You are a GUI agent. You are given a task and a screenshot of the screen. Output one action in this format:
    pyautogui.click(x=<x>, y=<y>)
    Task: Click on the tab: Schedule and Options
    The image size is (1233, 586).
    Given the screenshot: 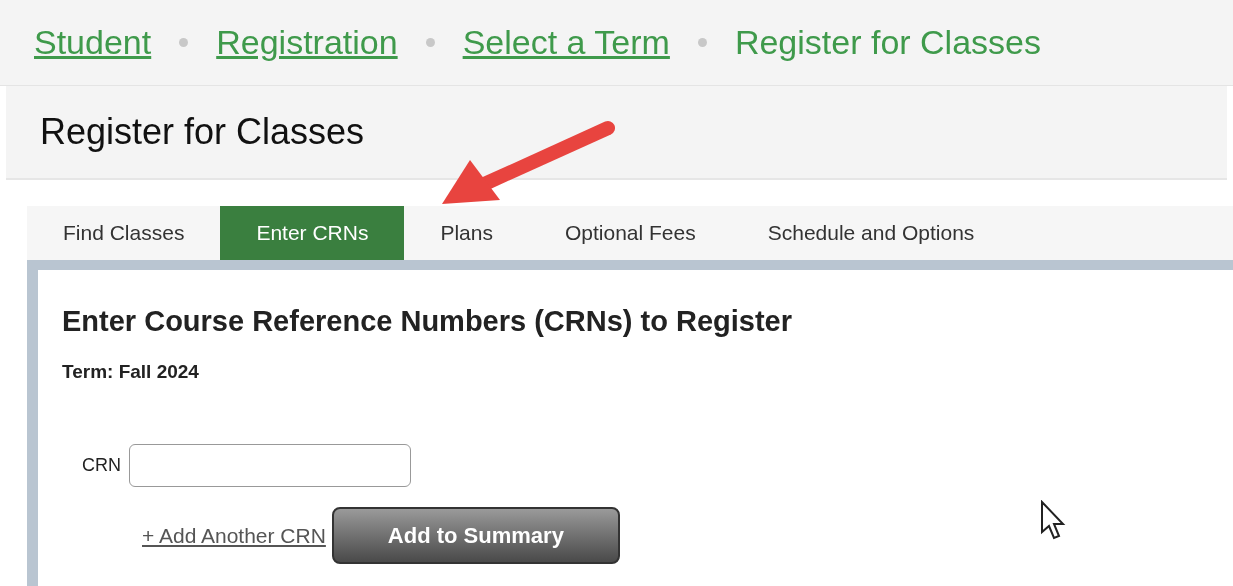 What is the action you would take?
    pyautogui.click(x=871, y=233)
    